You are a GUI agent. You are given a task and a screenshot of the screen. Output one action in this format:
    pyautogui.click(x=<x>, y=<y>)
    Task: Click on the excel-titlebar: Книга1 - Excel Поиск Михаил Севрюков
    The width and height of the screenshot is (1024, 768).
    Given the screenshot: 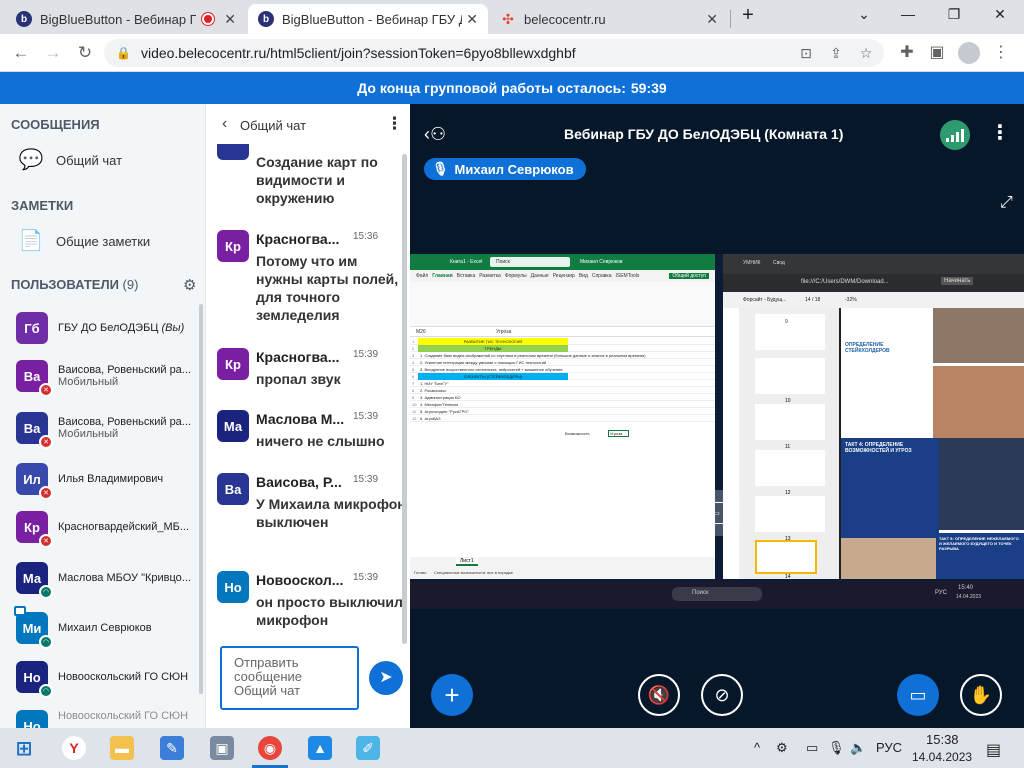 What is the action you would take?
    pyautogui.click(x=562, y=262)
    